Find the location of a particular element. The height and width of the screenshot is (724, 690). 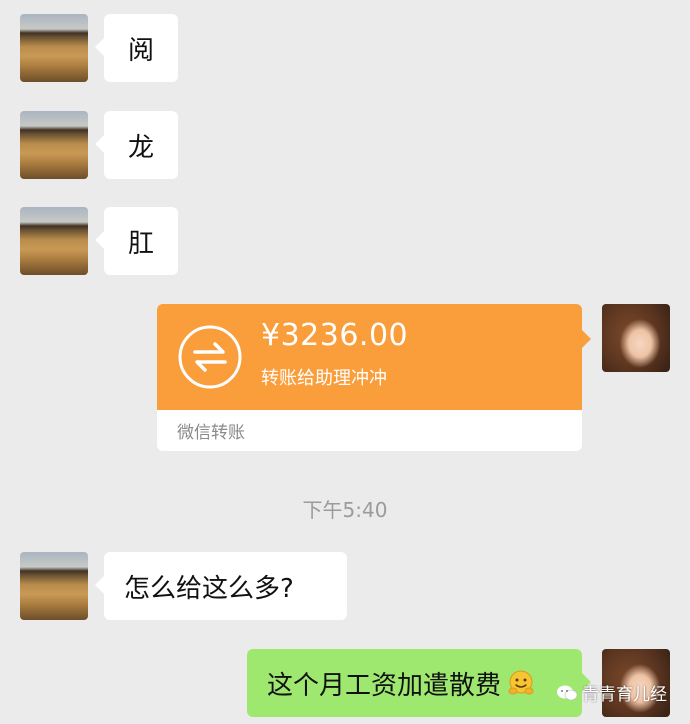

transfer-card-footer: 微信转账 is located at coordinates (369, 430).